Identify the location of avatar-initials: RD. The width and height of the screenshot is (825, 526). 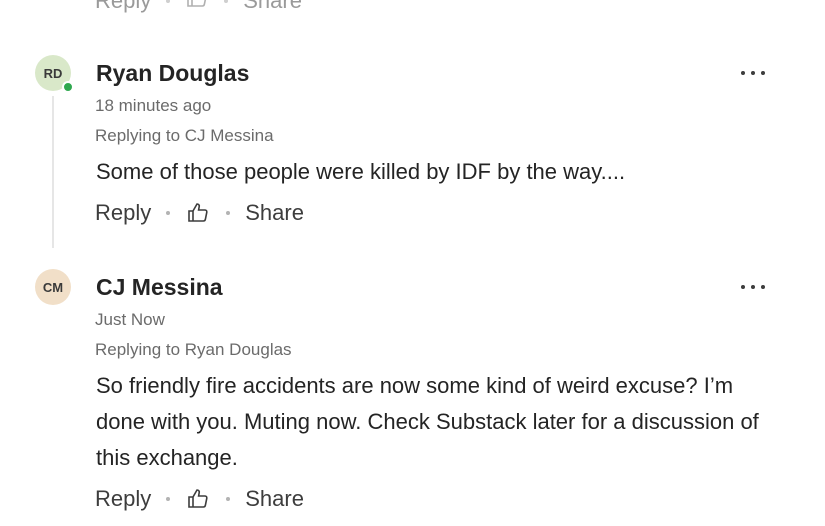
(53, 73).